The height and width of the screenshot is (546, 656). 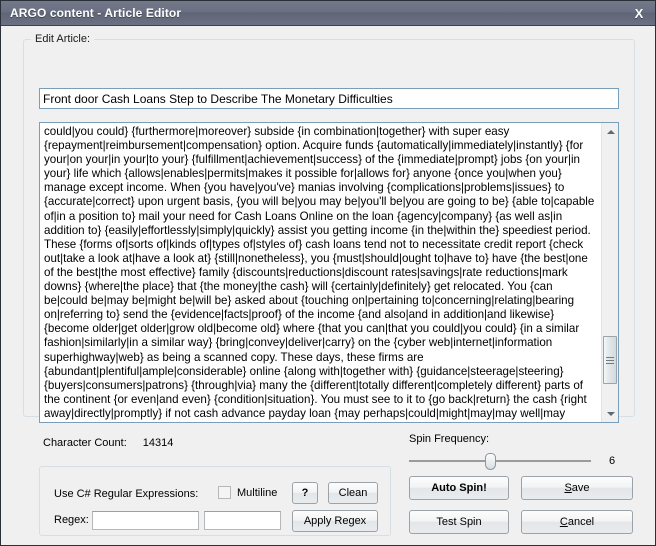 What do you see at coordinates (353, 493) in the screenshot?
I see `clean-button: Clean` at bounding box center [353, 493].